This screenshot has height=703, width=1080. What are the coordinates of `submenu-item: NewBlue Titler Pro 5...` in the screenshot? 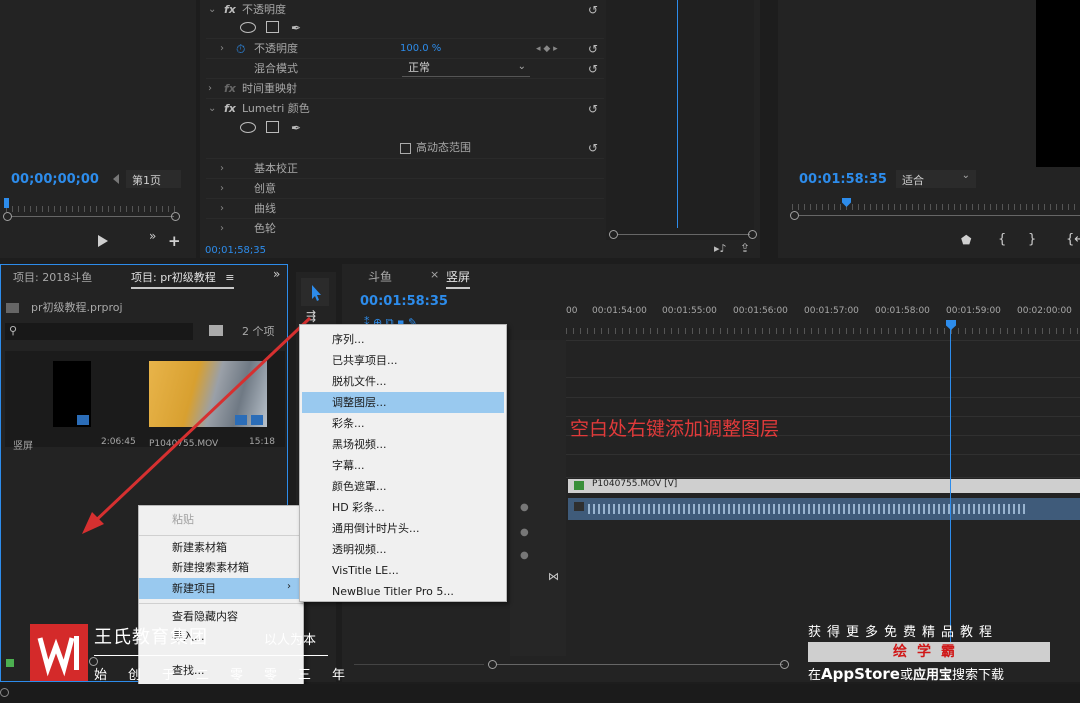 It's located at (403, 591).